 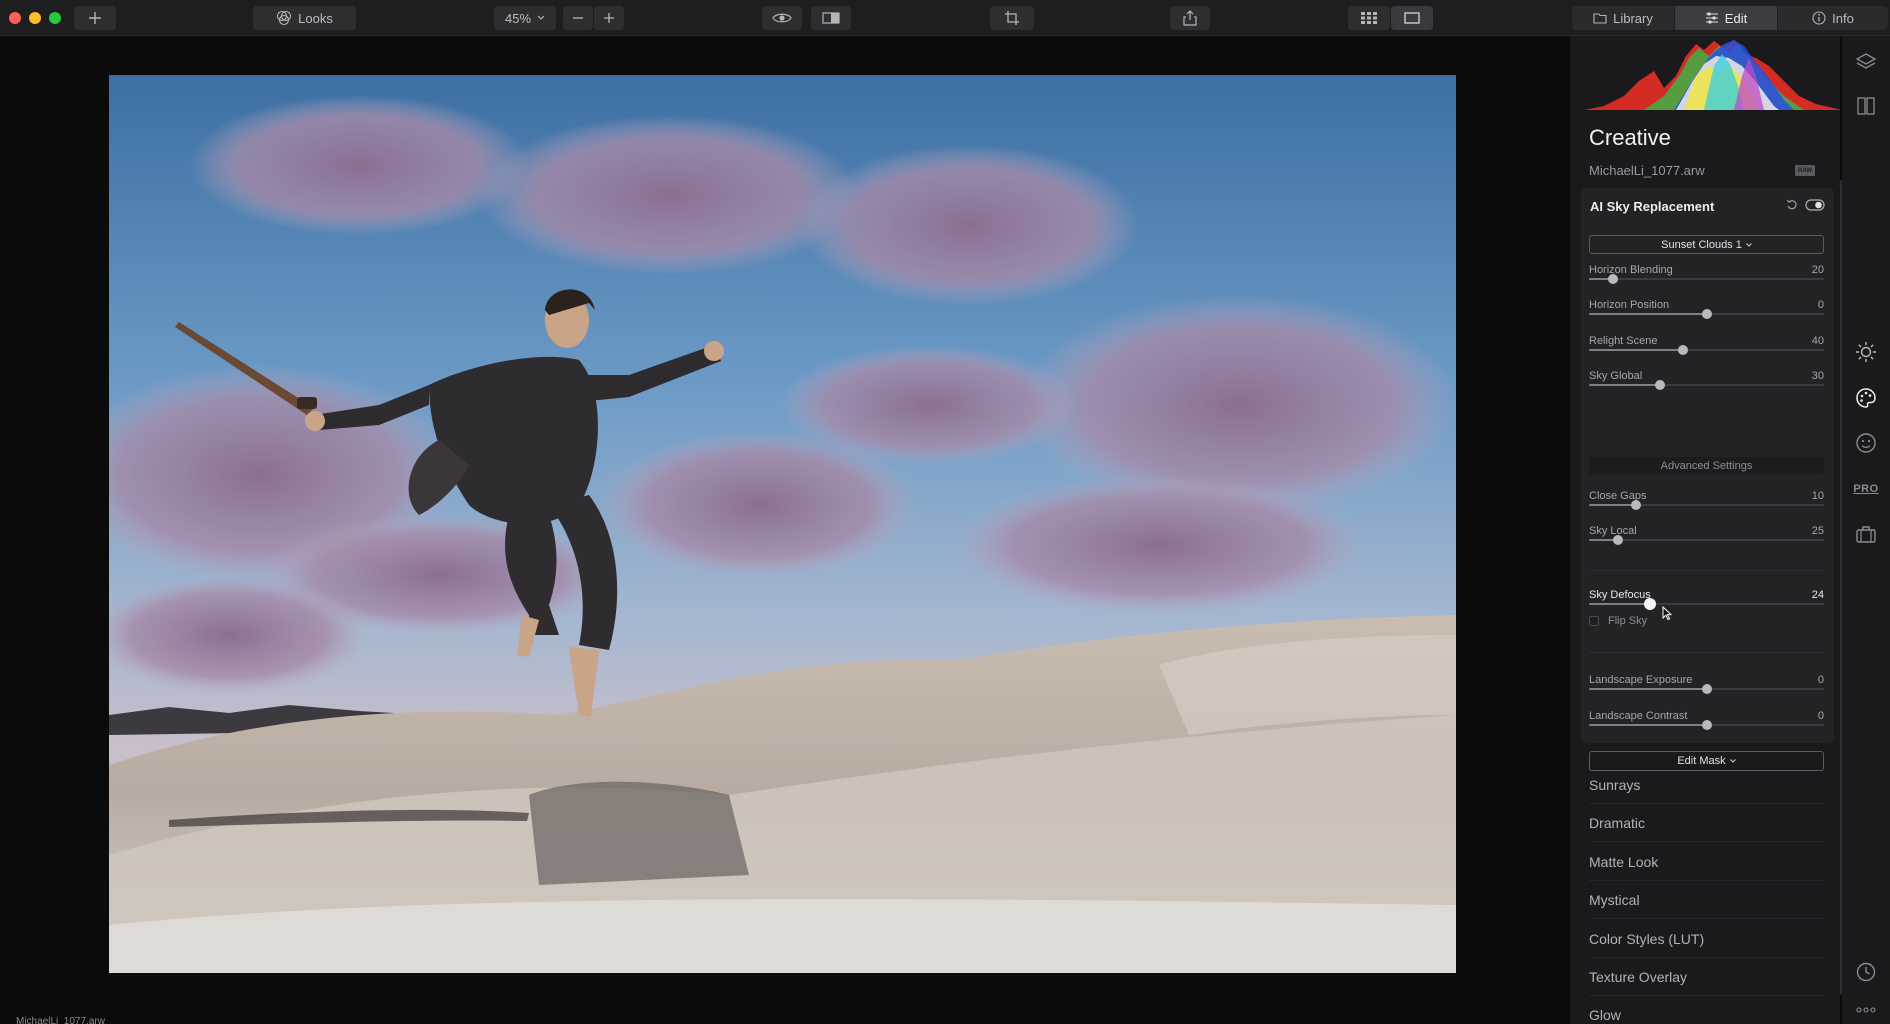 I want to click on tool-mystical: Mystical, so click(x=1706, y=900).